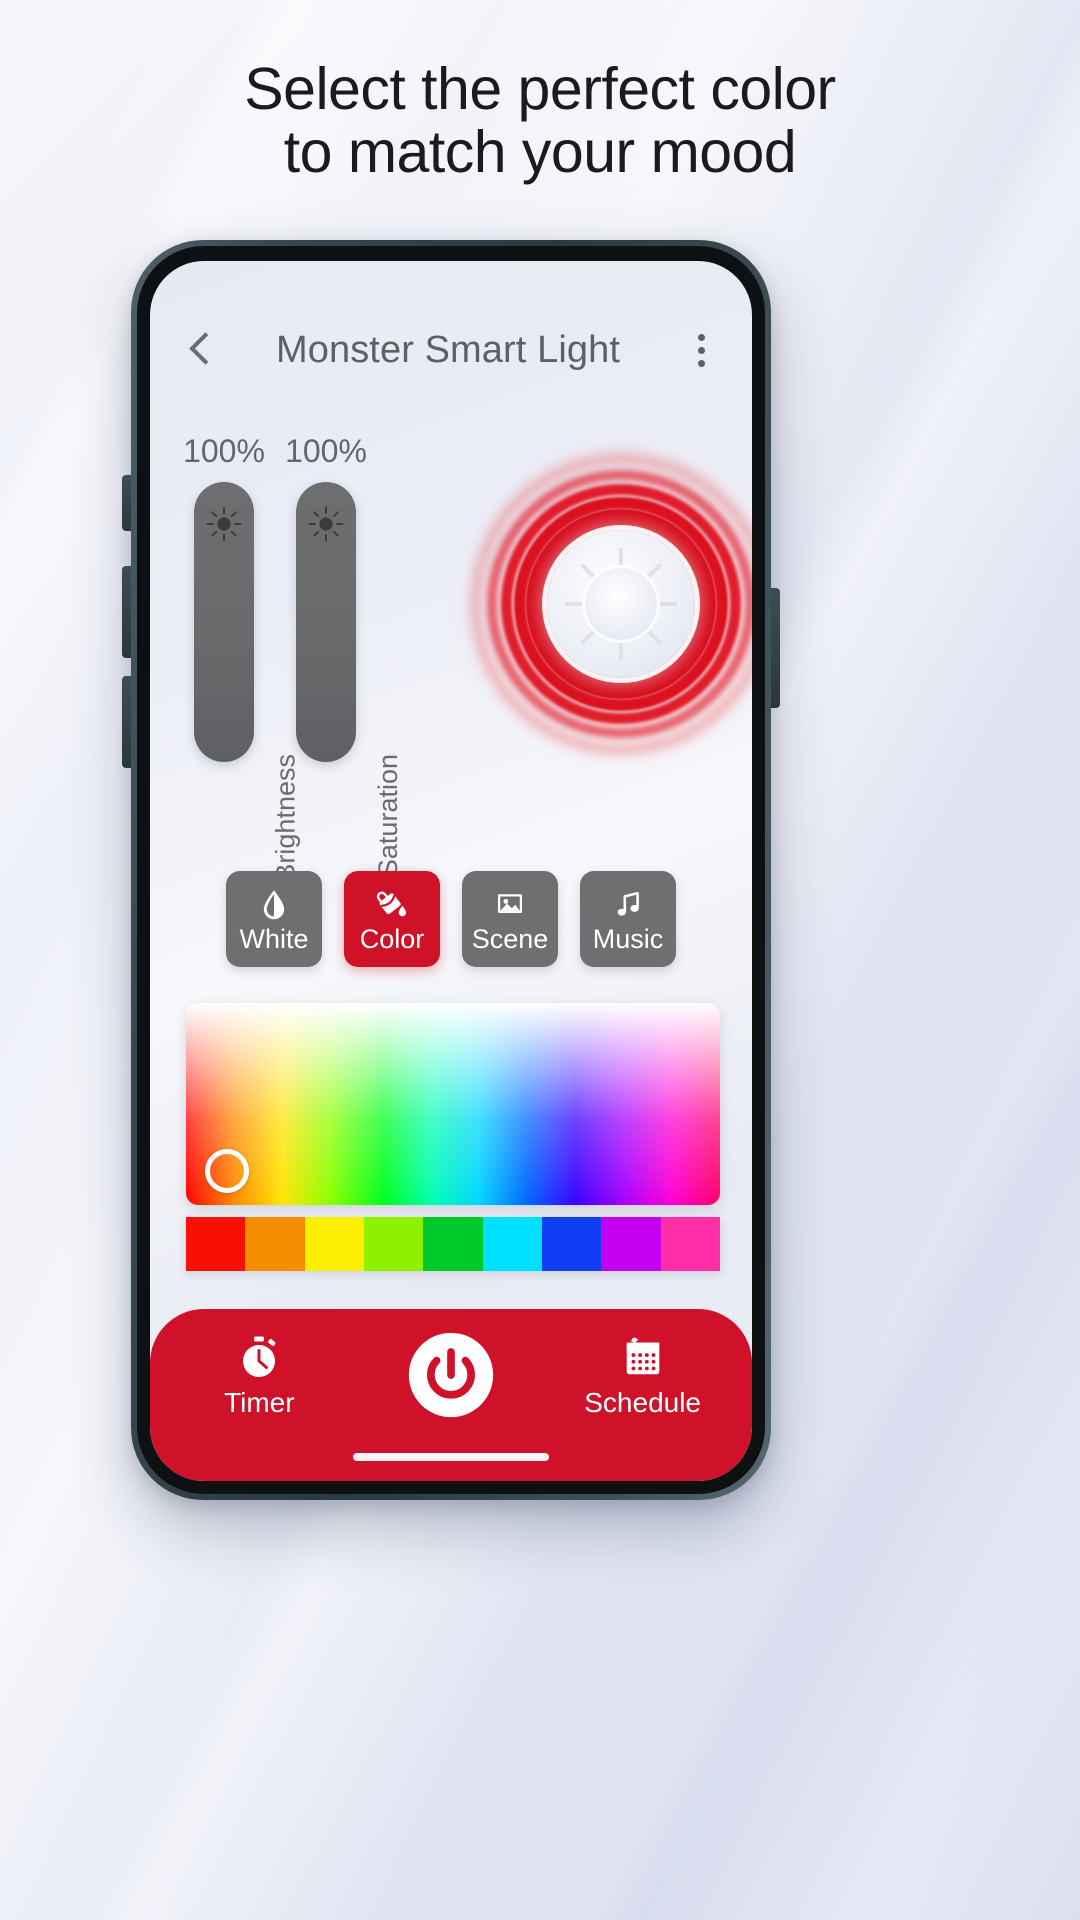 The height and width of the screenshot is (1920, 1080). What do you see at coordinates (540, 151) in the screenshot?
I see `headline-line-2: to match your mood` at bounding box center [540, 151].